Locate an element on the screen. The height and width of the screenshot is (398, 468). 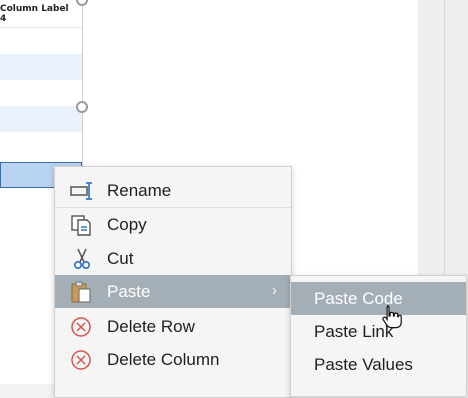
menu-item-copy: Copy is located at coordinates (173, 224).